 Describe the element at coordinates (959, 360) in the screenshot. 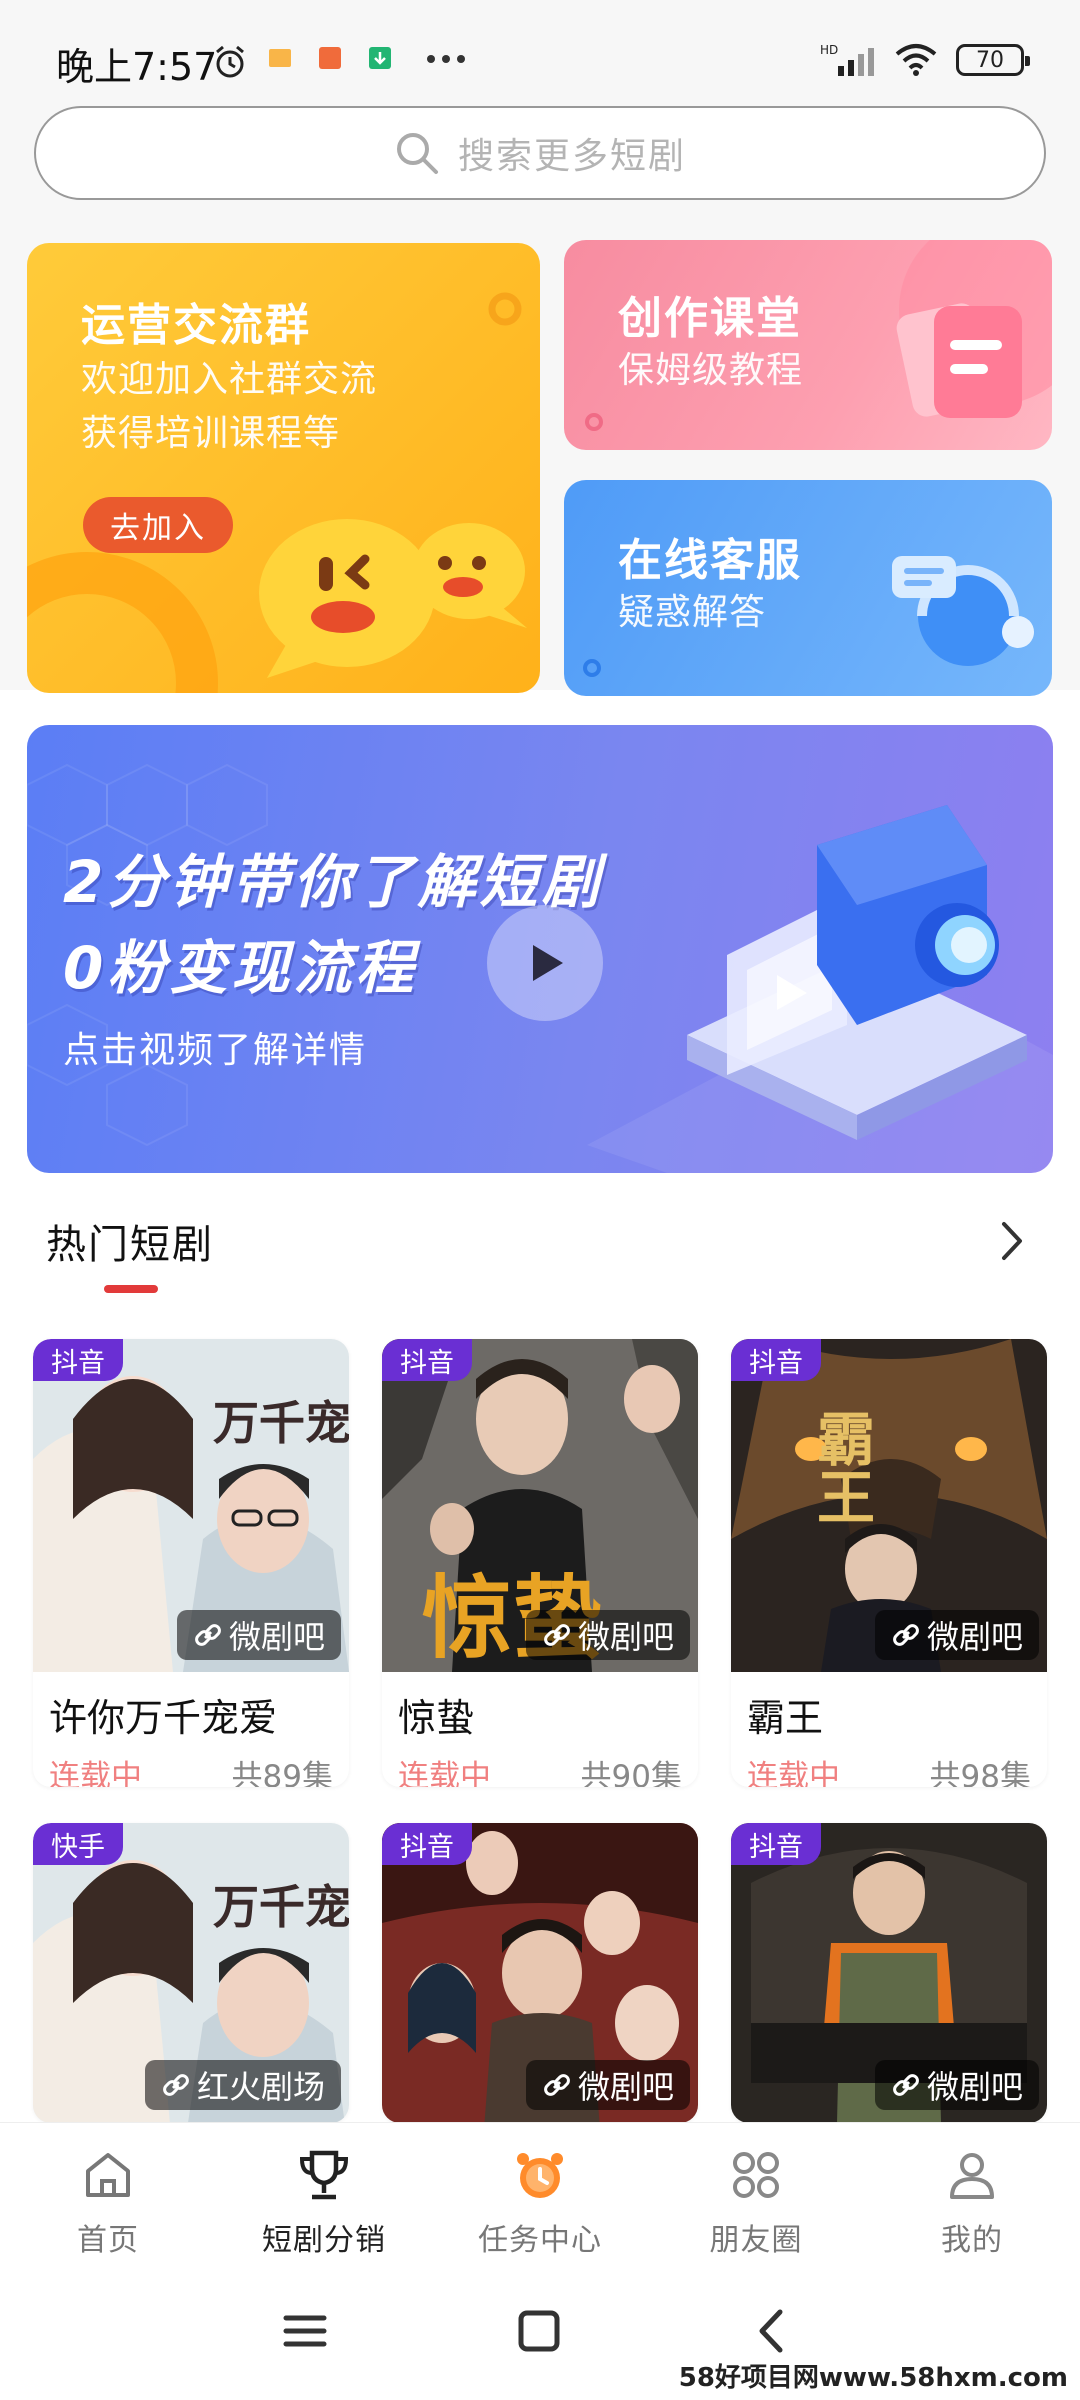

I see `course-book-icon` at that location.